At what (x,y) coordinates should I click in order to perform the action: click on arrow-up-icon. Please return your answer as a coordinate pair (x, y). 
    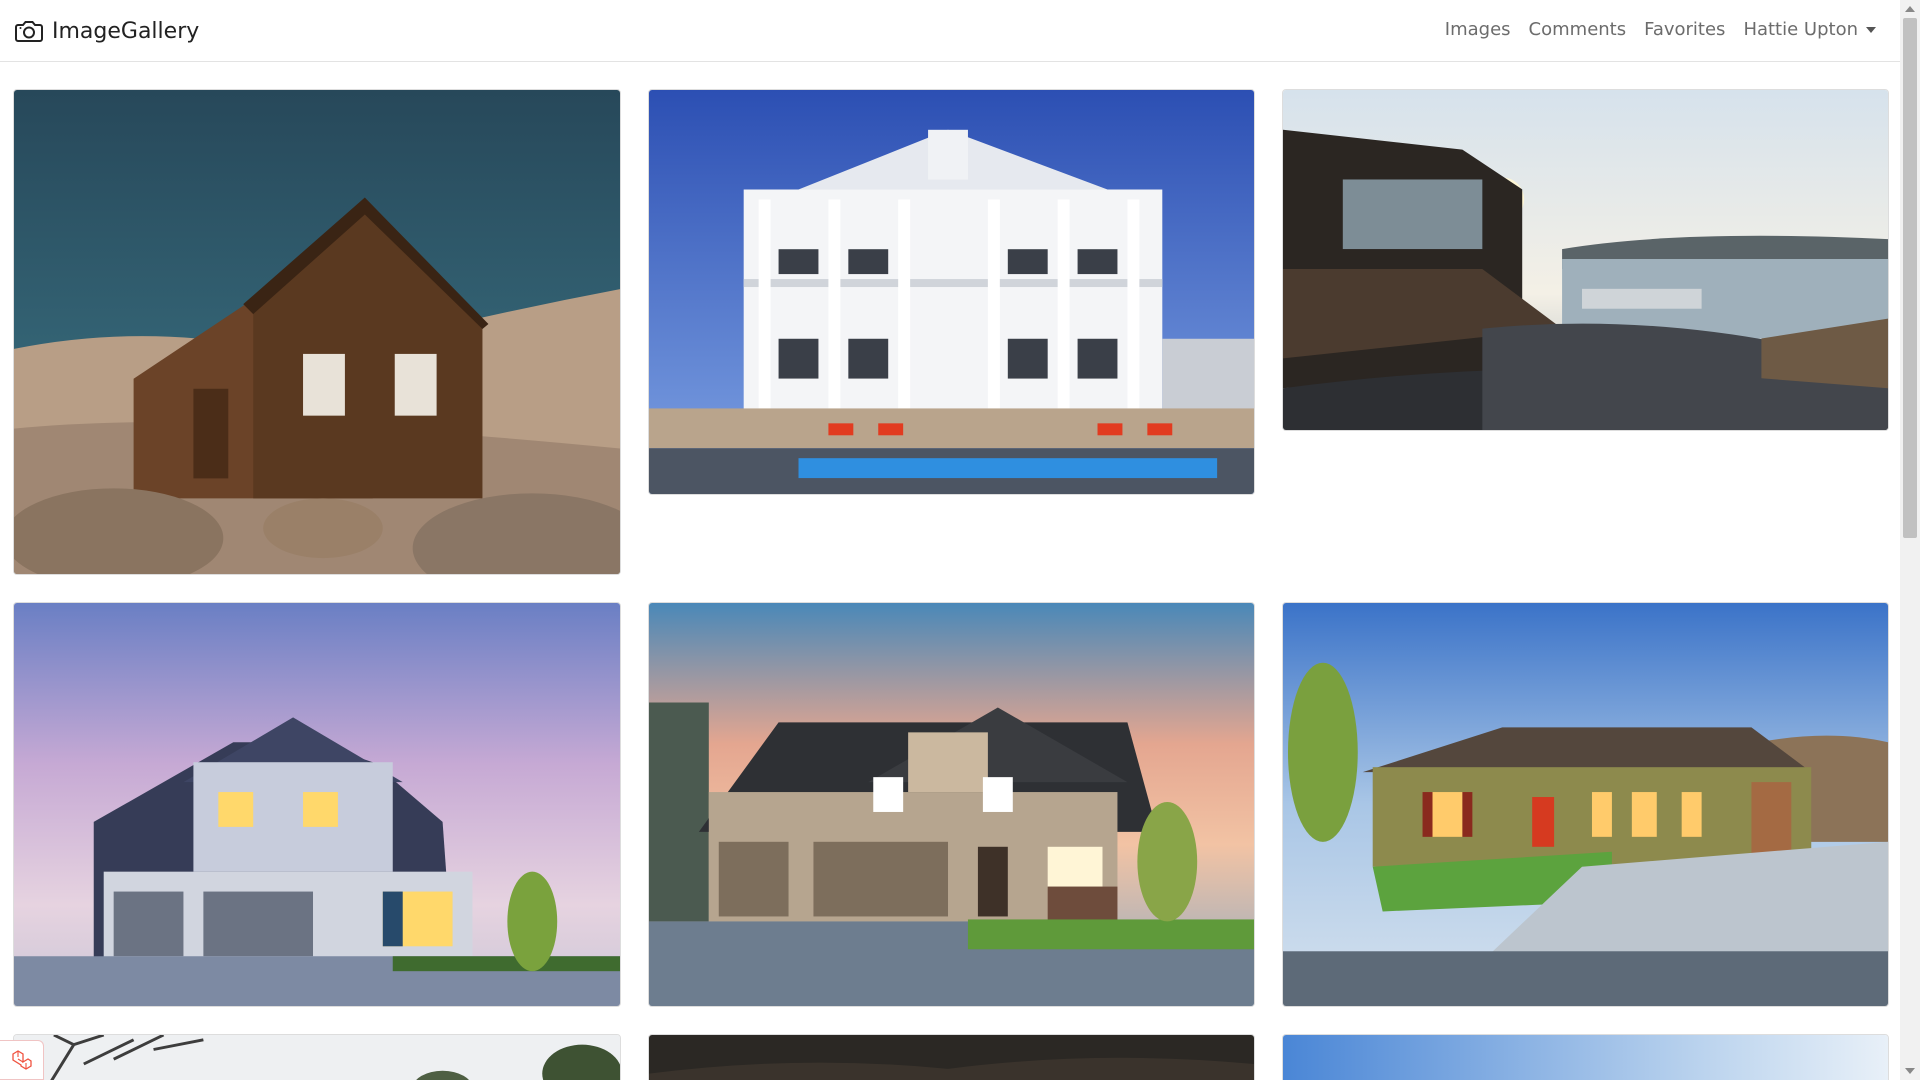
    Looking at the image, I should click on (1910, 9).